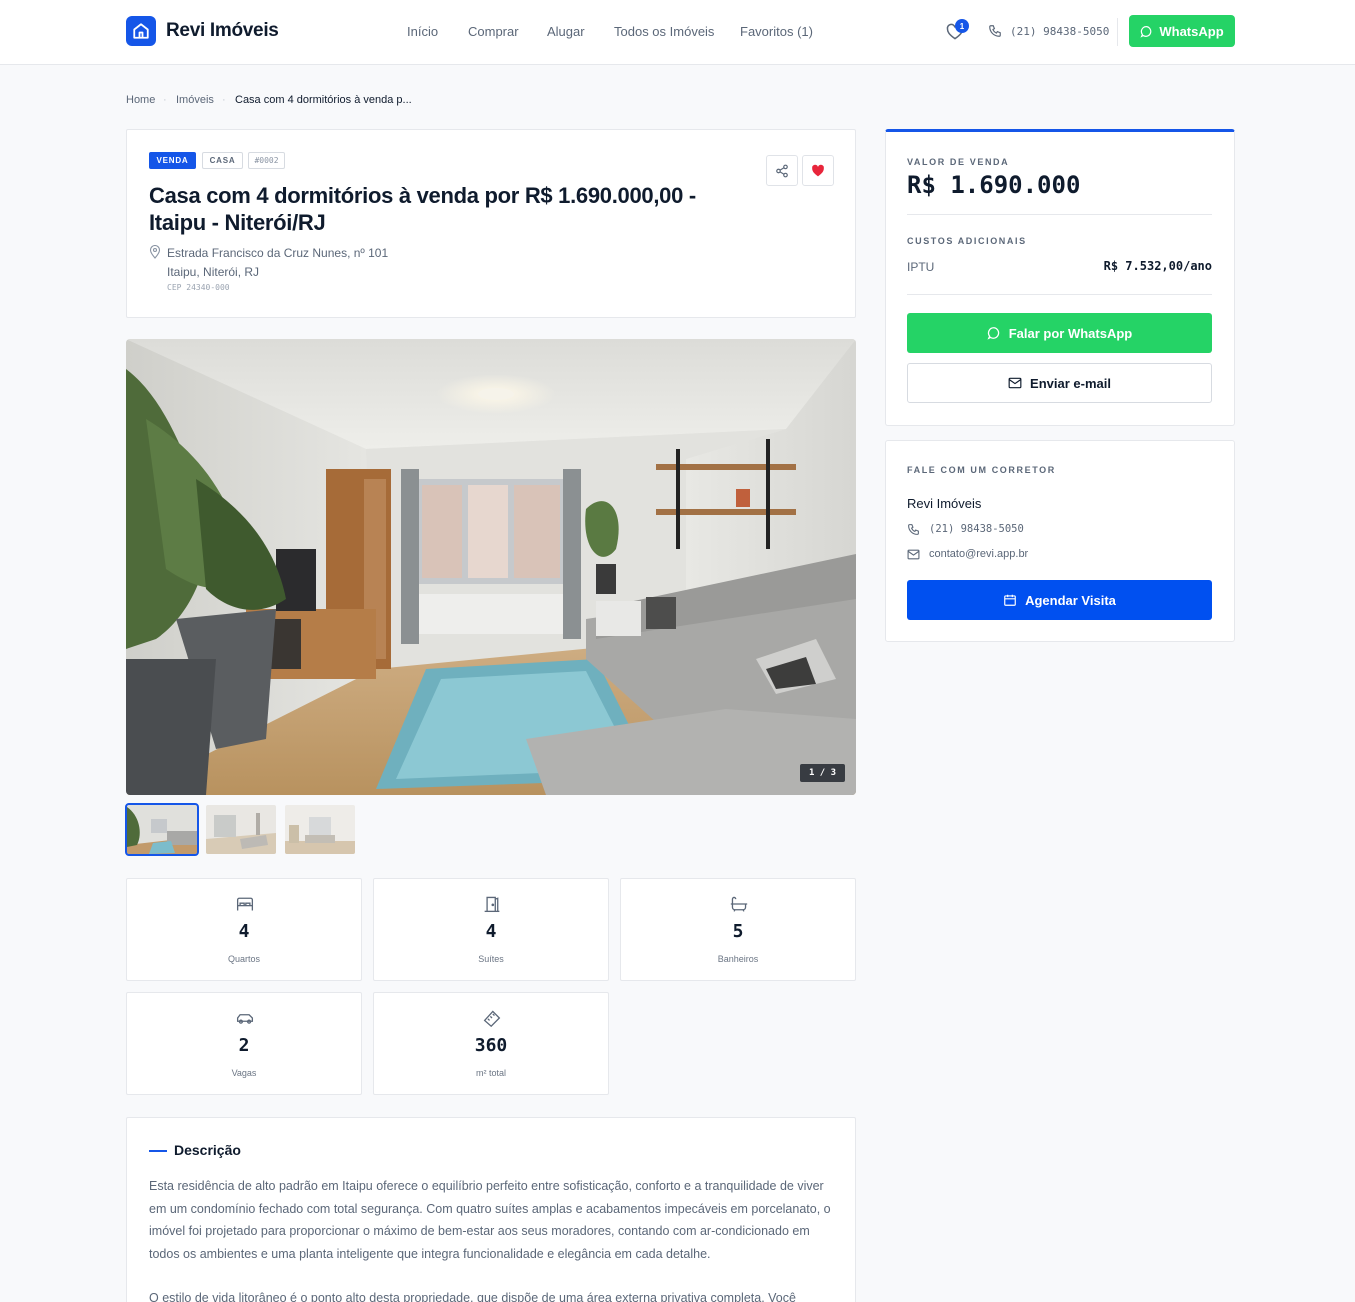 Image resolution: width=1355 pixels, height=1302 pixels. Describe the element at coordinates (244, 1073) in the screenshot. I see `stat-label: Vagas` at that location.